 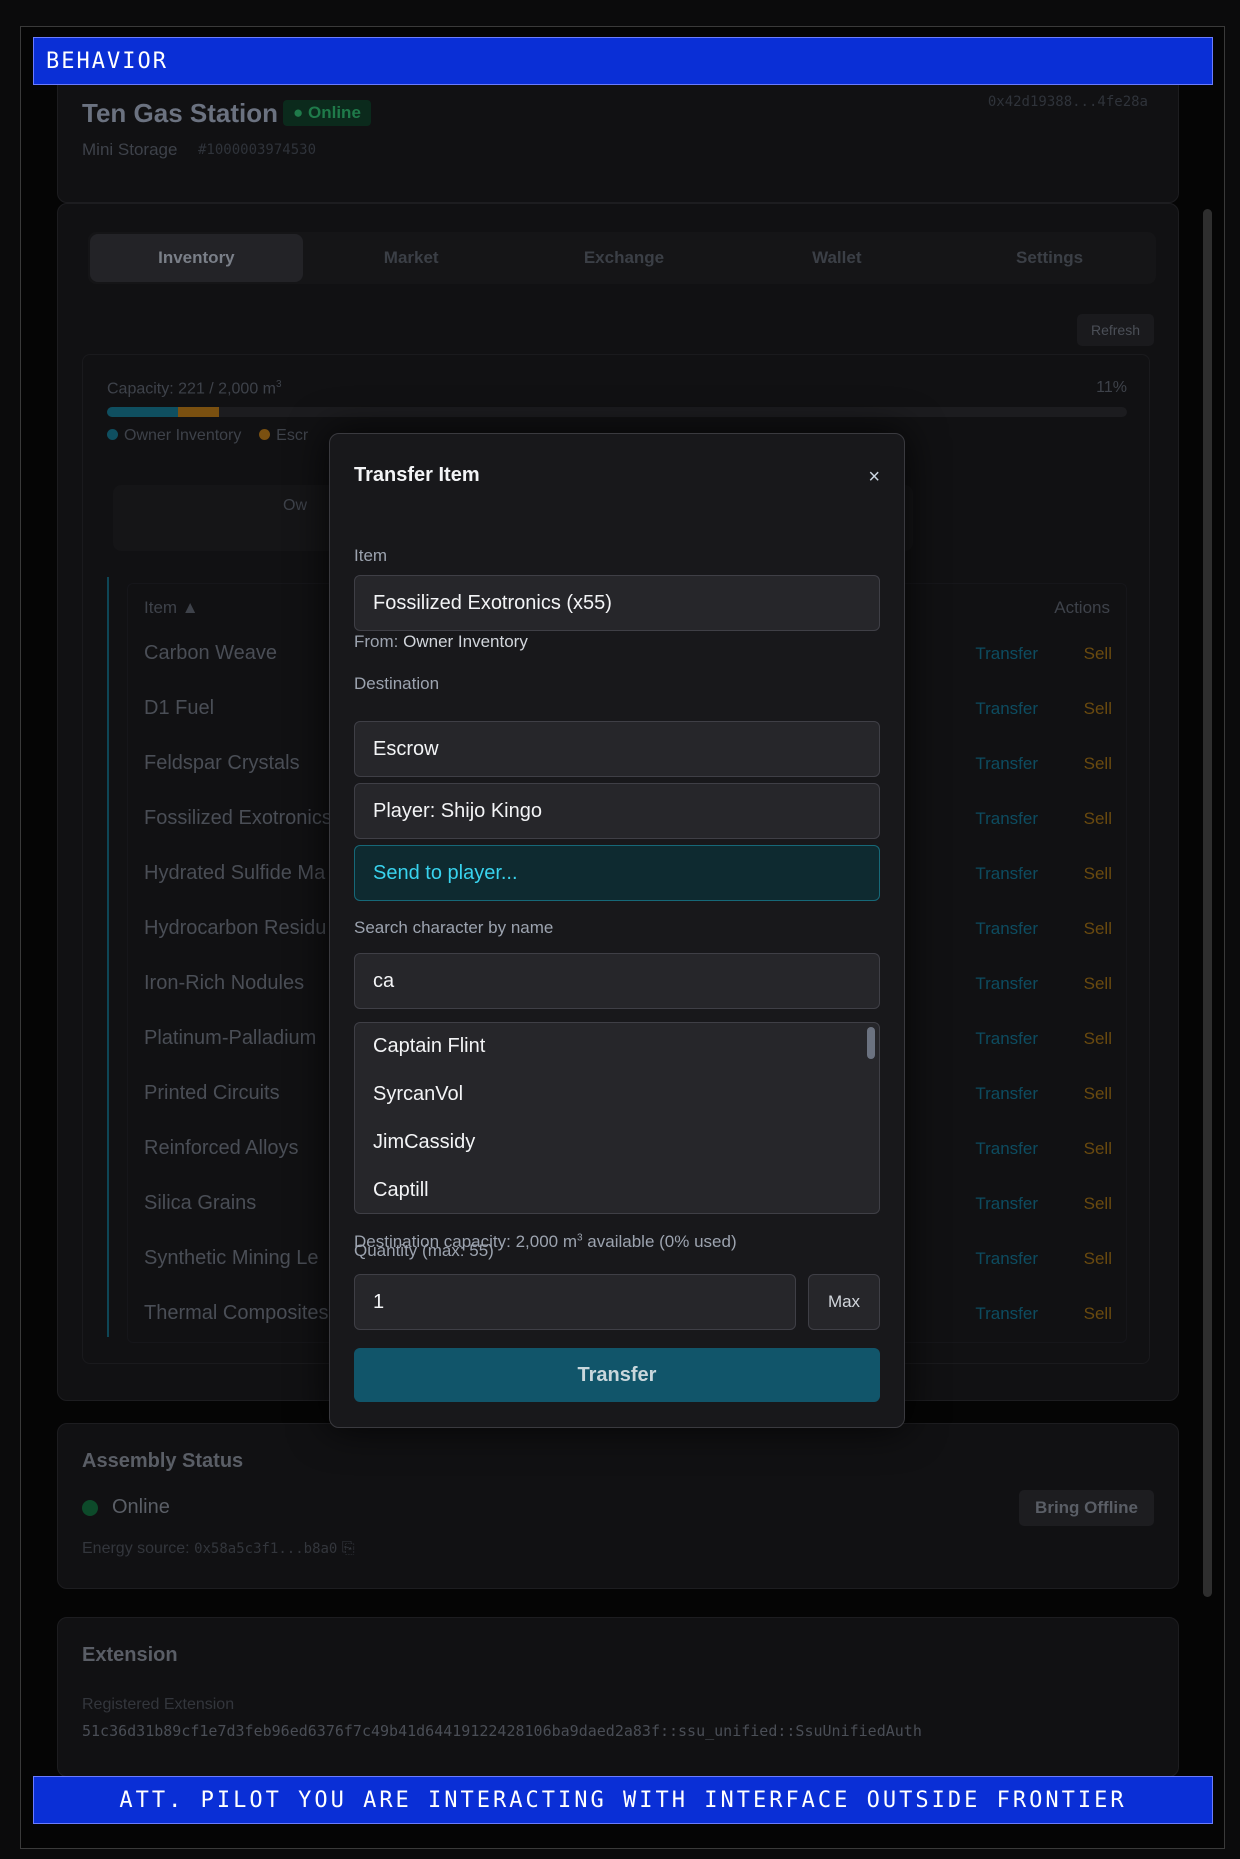 What do you see at coordinates (1115, 330) in the screenshot?
I see `refresh-button: Refresh` at bounding box center [1115, 330].